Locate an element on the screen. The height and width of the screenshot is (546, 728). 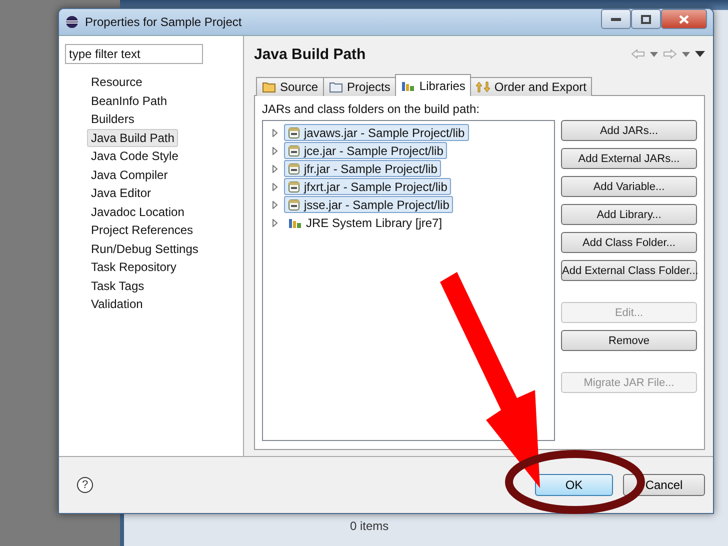
tab: Libraries is located at coordinates (433, 85).